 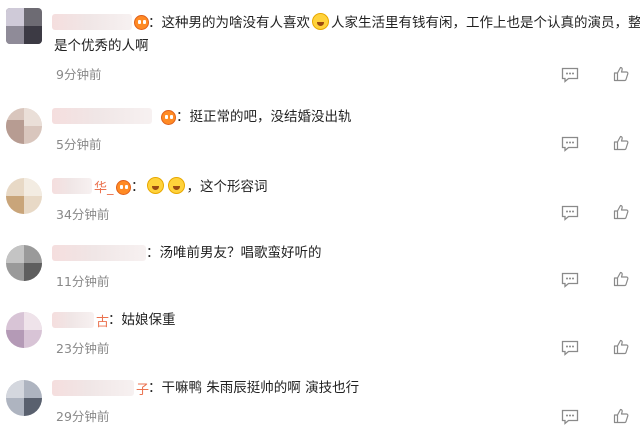 I want to click on username-tail: 华_, so click(x=104, y=186).